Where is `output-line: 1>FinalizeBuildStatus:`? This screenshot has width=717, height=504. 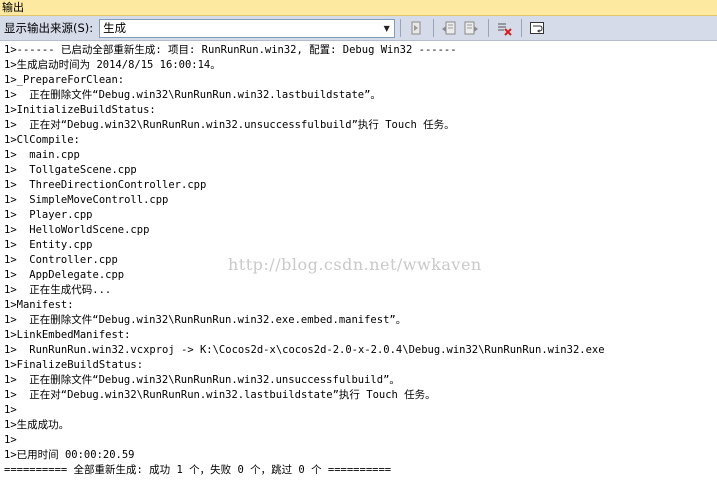
output-line: 1>FinalizeBuildStatus: is located at coordinates (74, 365).